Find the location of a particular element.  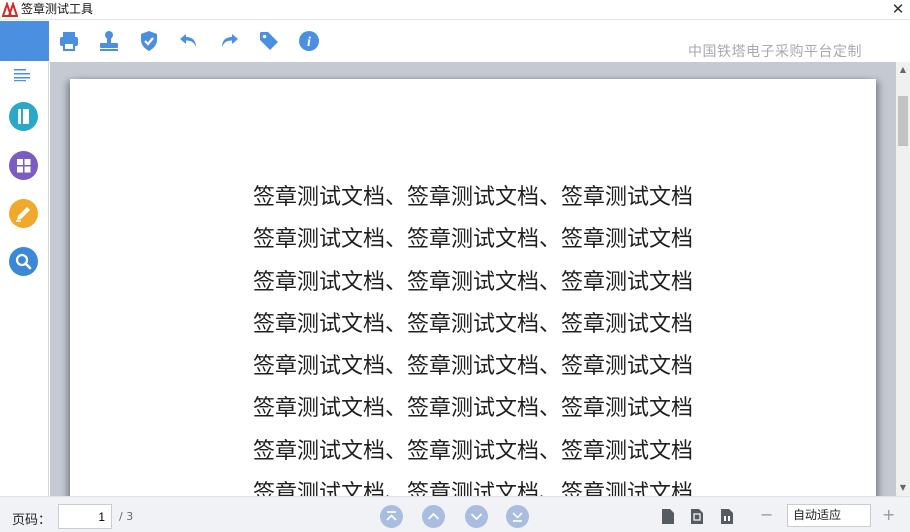

print-button is located at coordinates (69, 41).